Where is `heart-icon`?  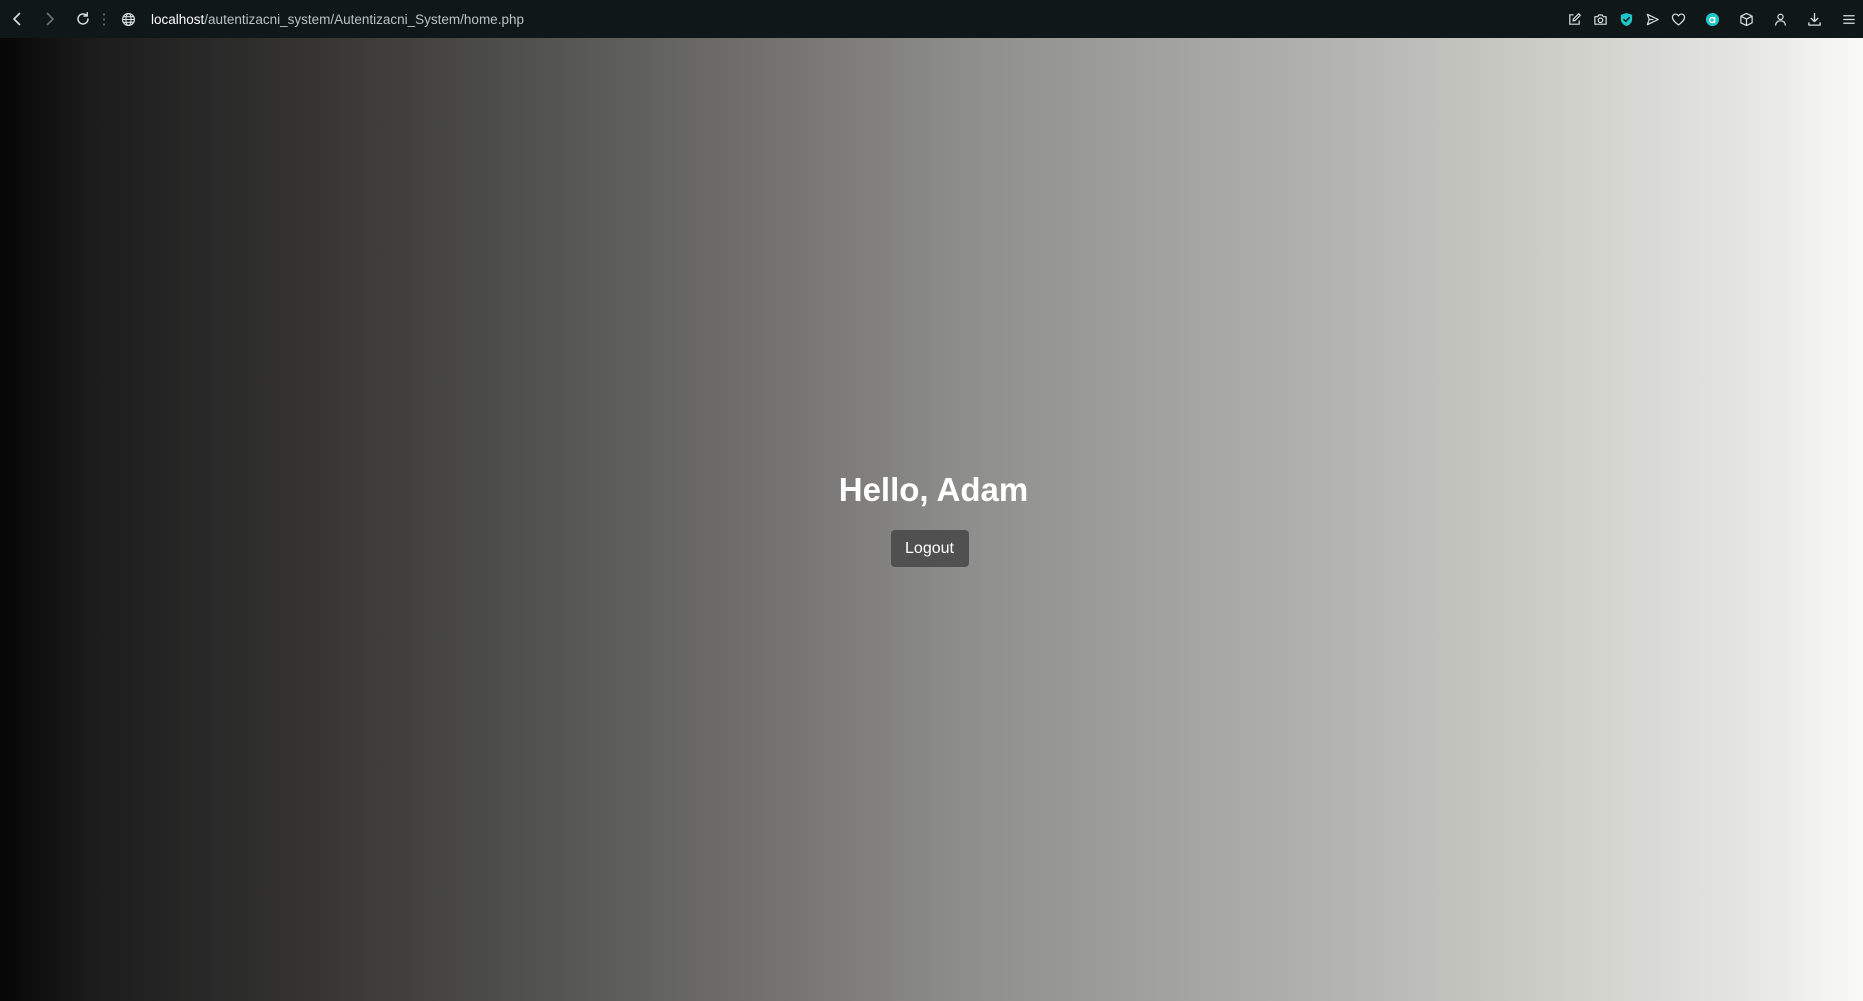 heart-icon is located at coordinates (1678, 19).